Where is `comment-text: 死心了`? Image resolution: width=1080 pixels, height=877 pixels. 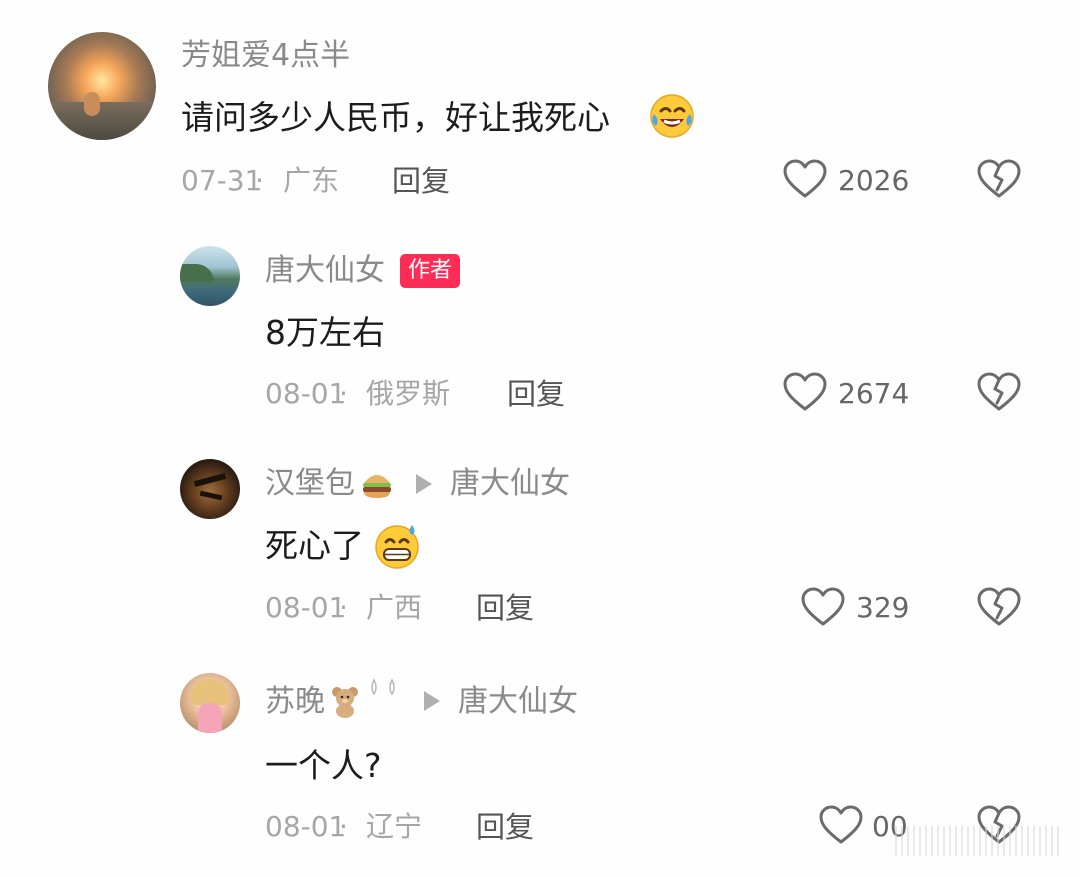 comment-text: 死心了 is located at coordinates (314, 546).